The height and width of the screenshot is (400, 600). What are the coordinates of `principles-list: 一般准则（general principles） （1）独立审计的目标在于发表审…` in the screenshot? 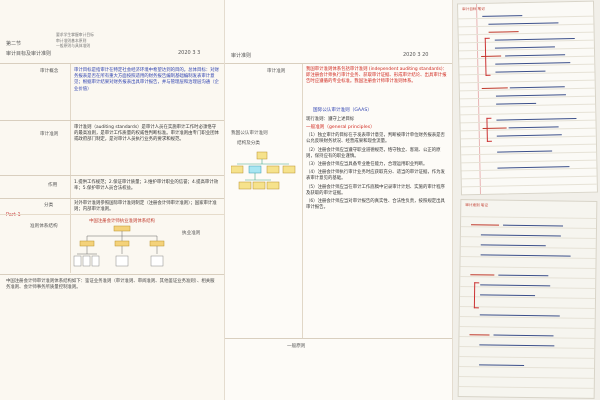 It's located at (377, 168).